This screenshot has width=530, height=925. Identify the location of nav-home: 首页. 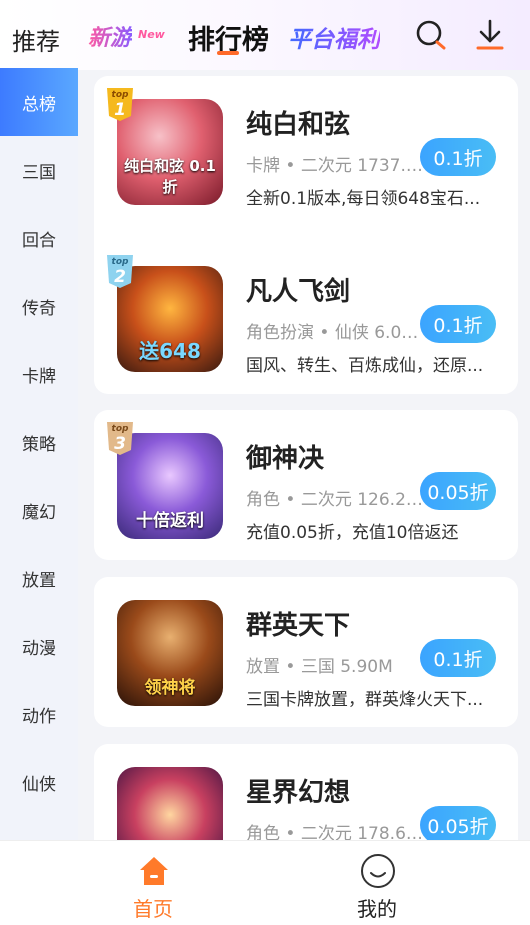
(153, 886).